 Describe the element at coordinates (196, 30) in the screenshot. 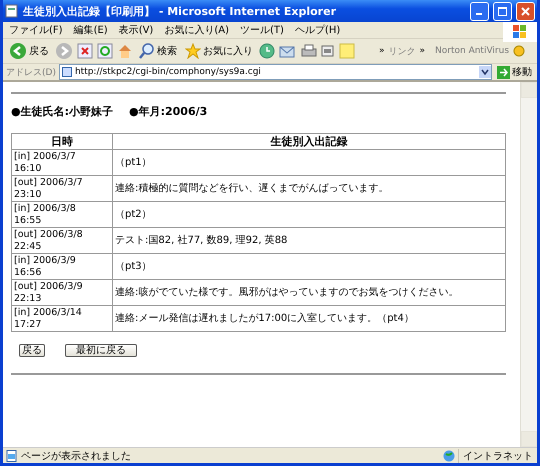

I see `menu-item: お気に入り(A)` at that location.